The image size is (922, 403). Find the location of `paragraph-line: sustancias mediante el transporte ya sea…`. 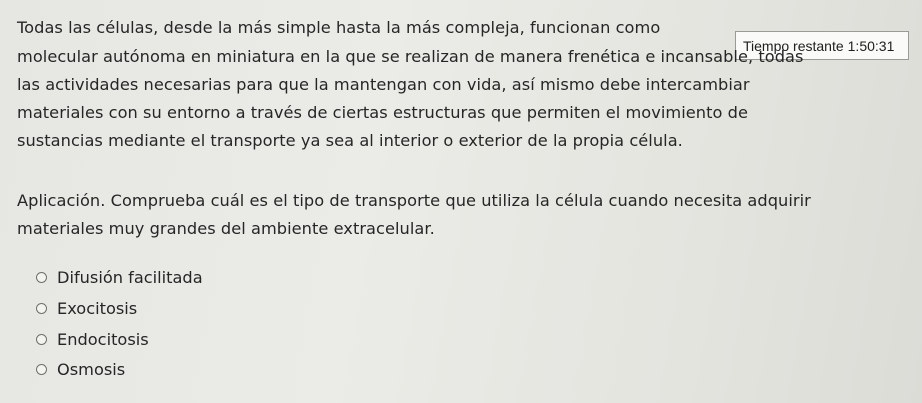

paragraph-line: sustancias mediante el transporte ya sea… is located at coordinates (350, 140).